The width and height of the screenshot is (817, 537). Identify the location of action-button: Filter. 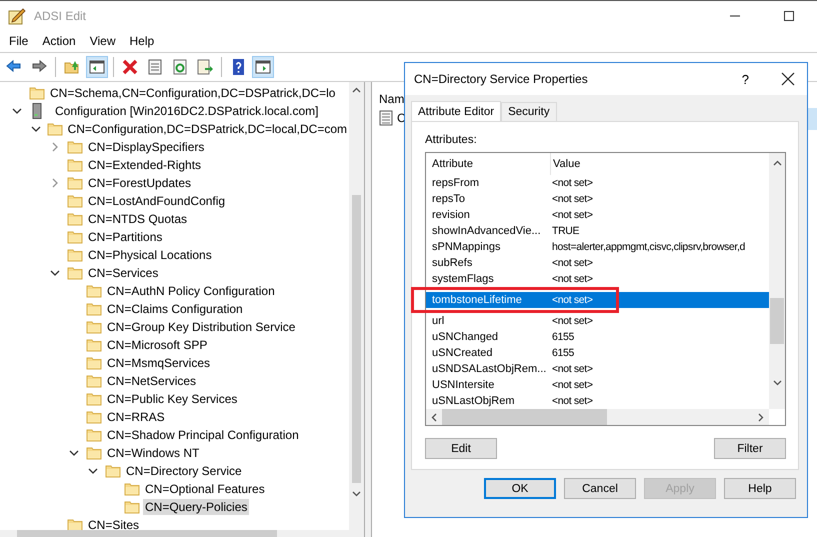
(750, 448).